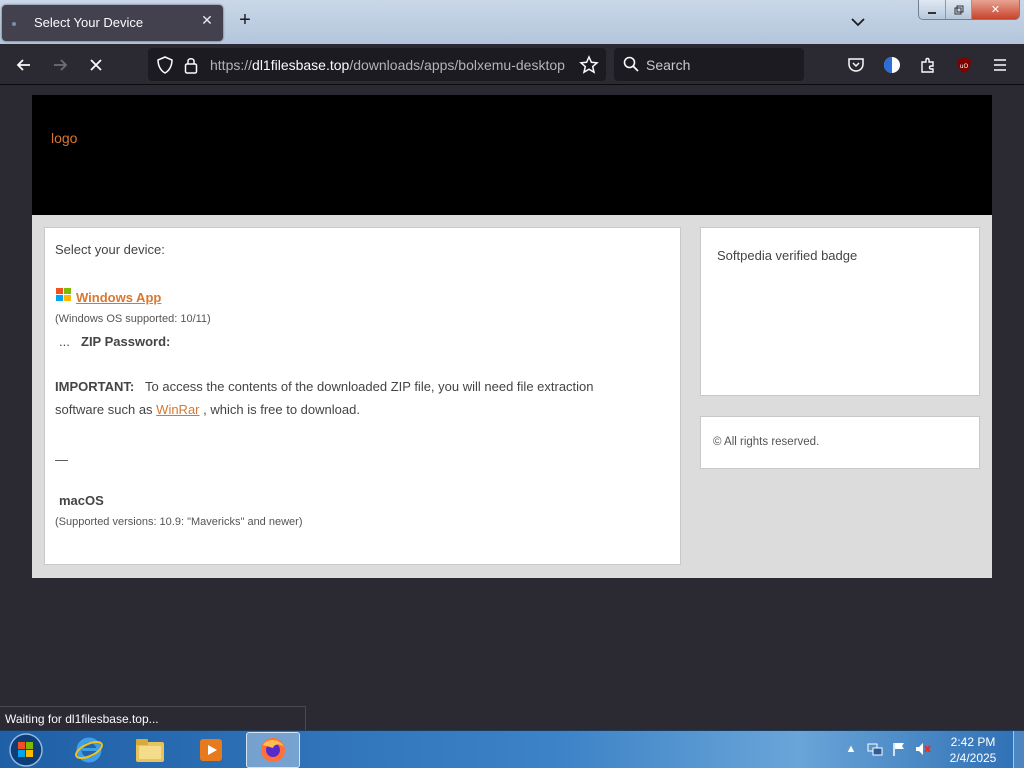 The image size is (1024, 768). What do you see at coordinates (95, 386) in the screenshot?
I see `important-label: IMPORTANT:` at bounding box center [95, 386].